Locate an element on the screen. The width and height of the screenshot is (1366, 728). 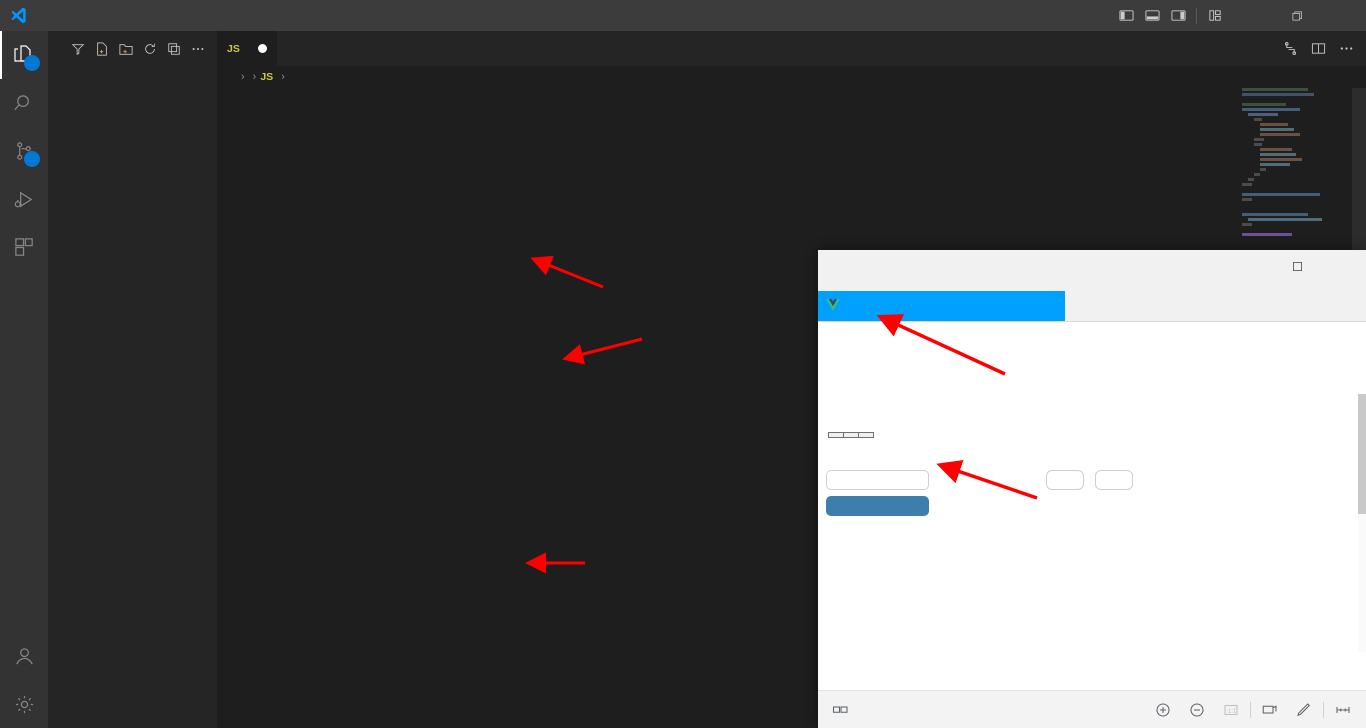
menu-run is located at coordinates (135, 16).